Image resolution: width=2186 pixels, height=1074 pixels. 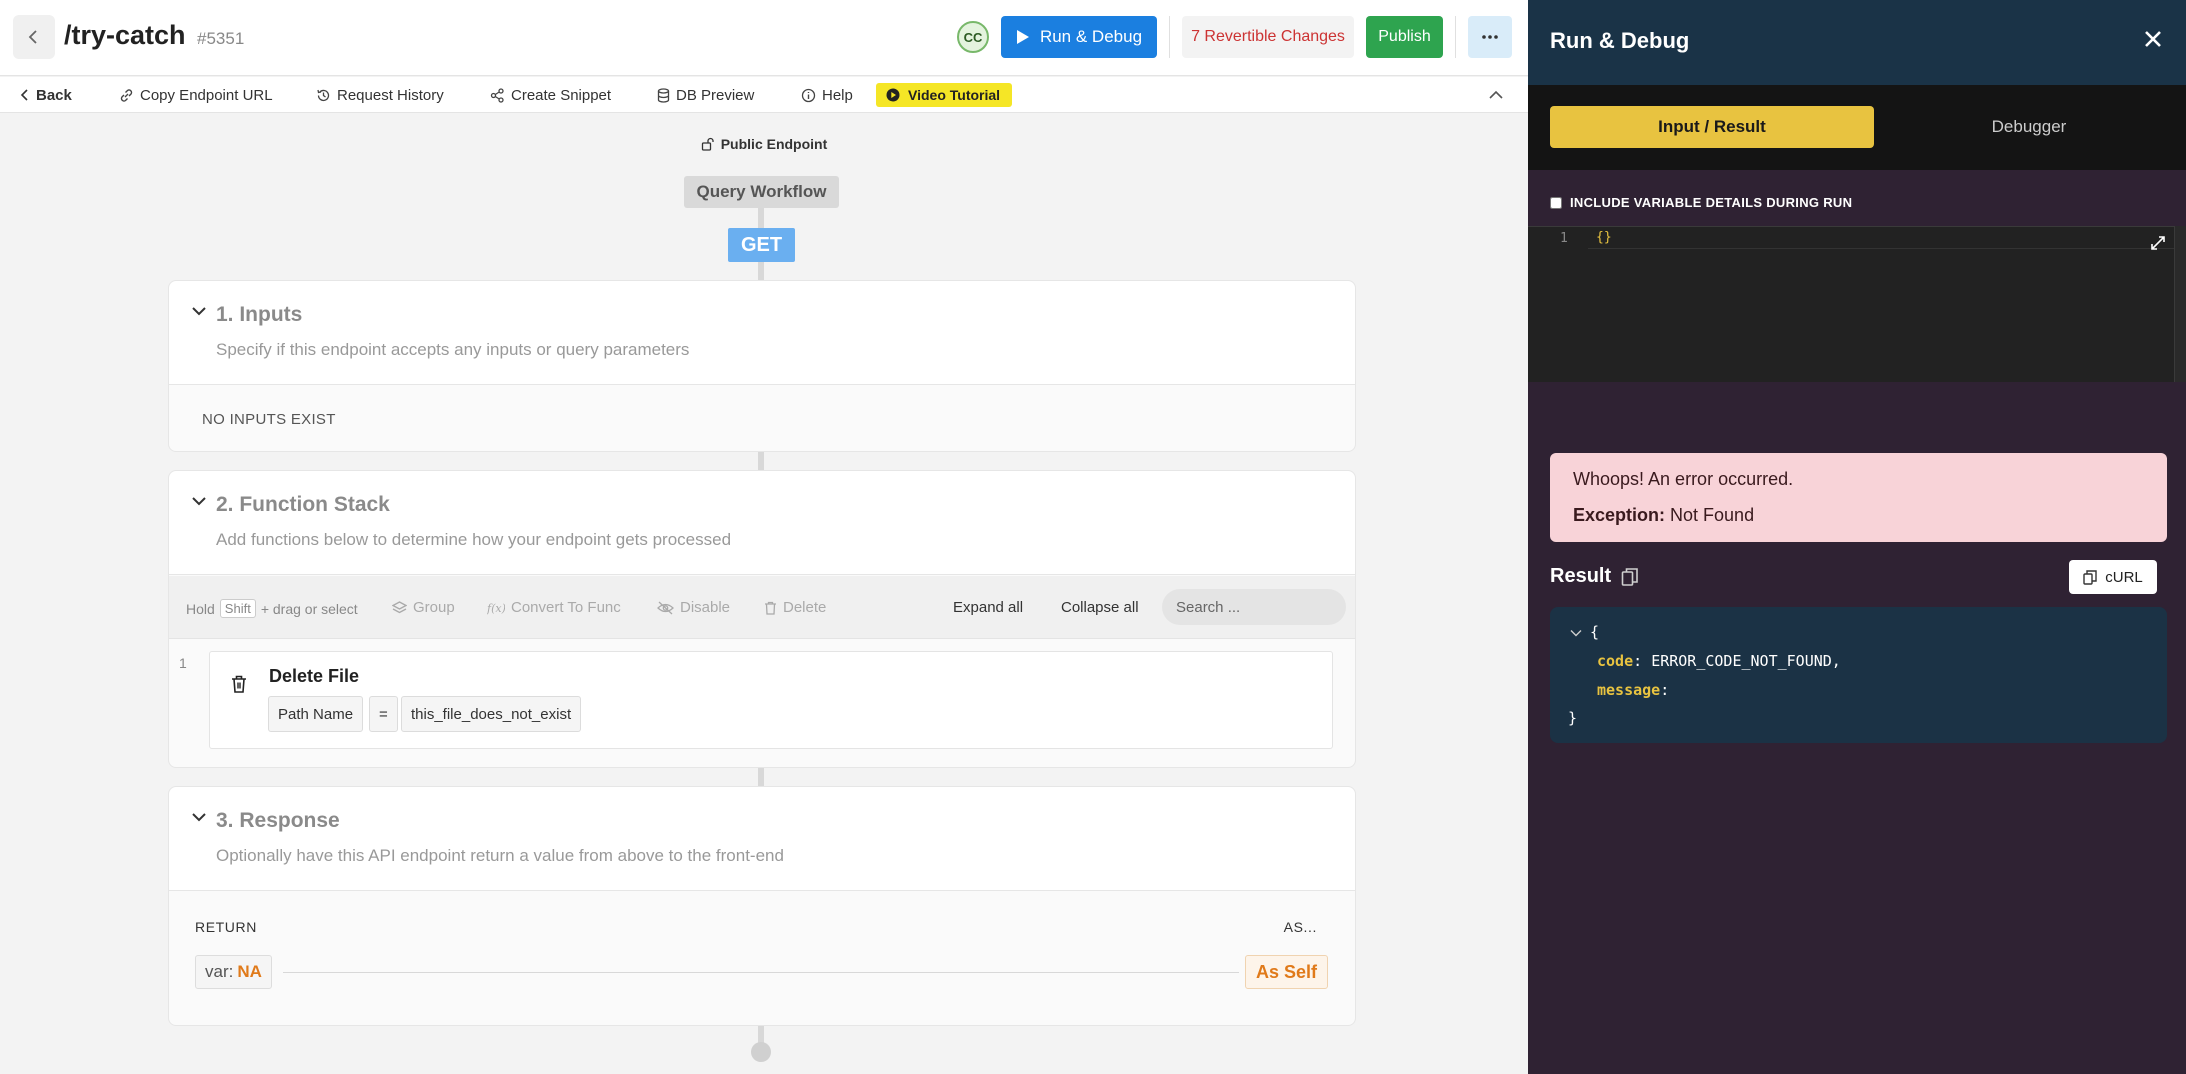 I want to click on collapse-json-icon, so click(x=1576, y=633).